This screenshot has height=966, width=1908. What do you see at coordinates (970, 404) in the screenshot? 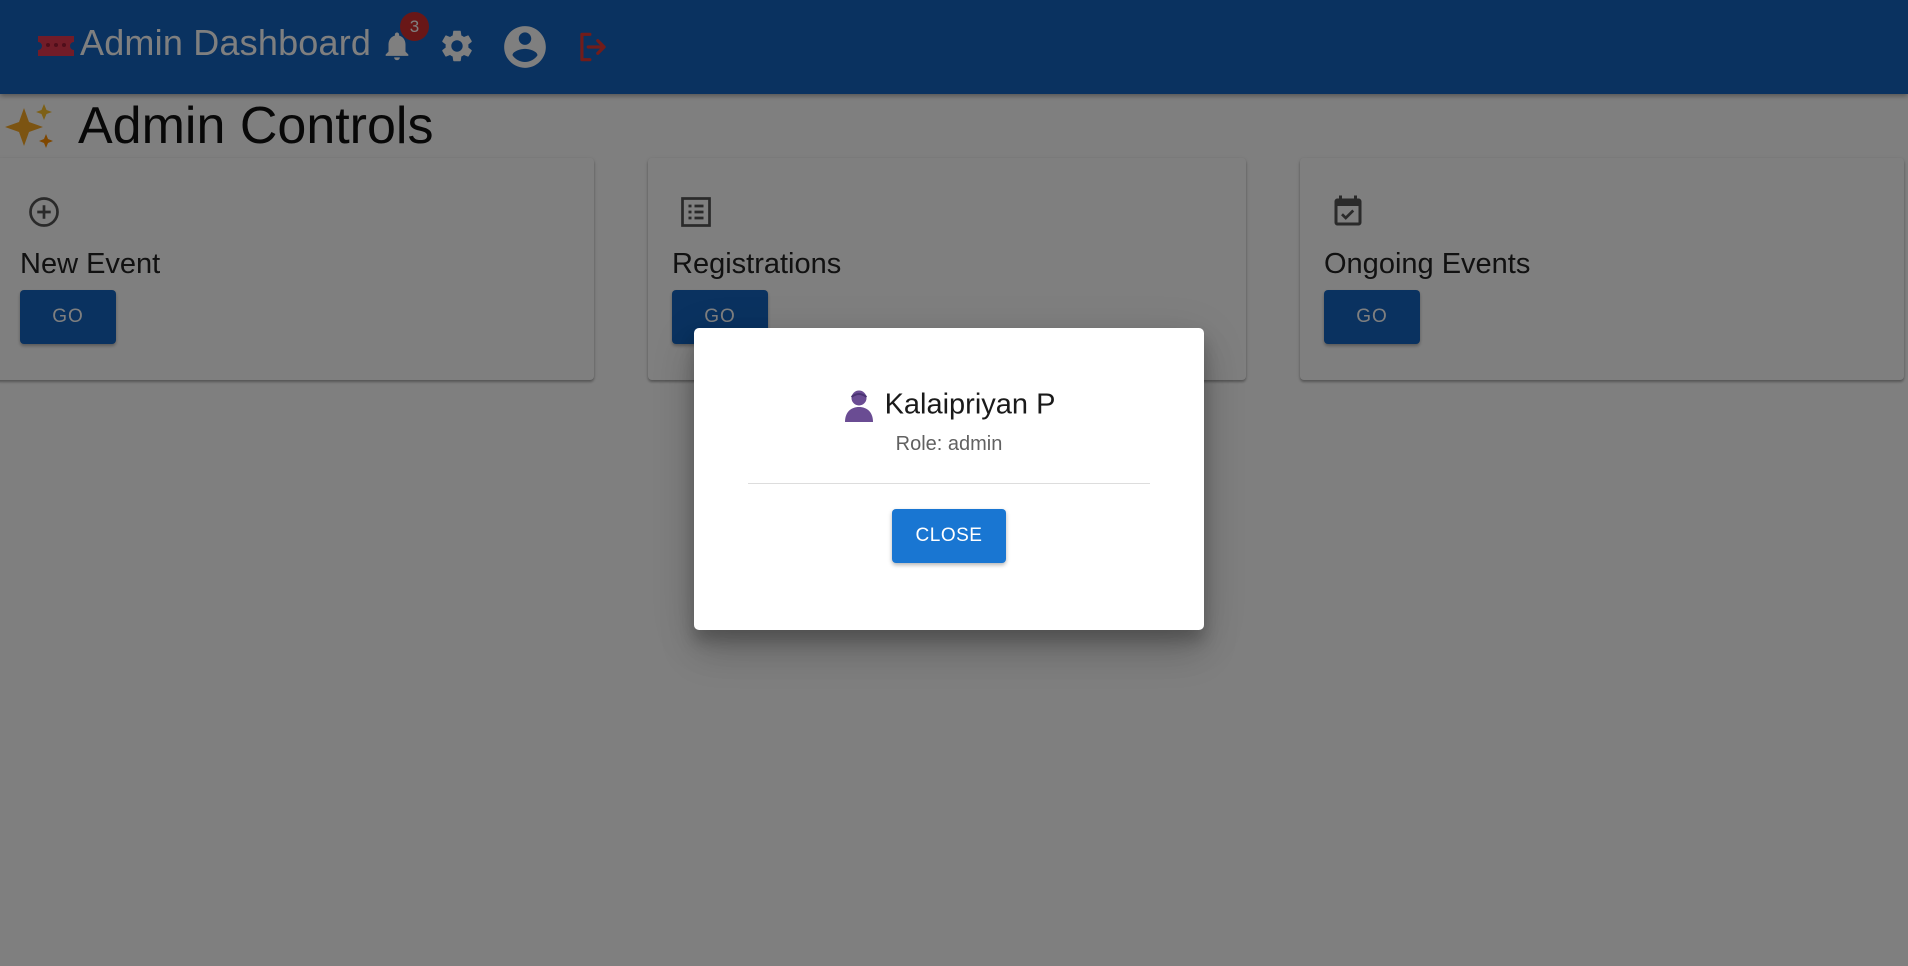
I see `user-name: Kalaipriyan P` at bounding box center [970, 404].